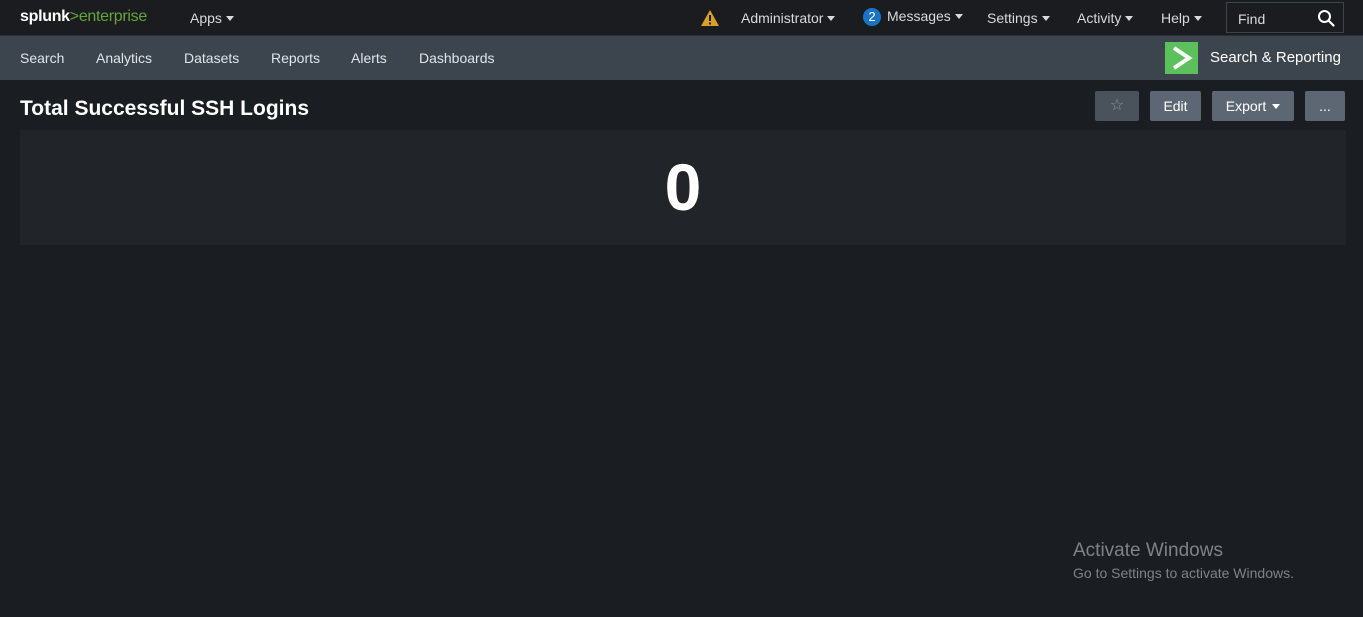  What do you see at coordinates (1275, 57) in the screenshot?
I see `app-title: Search & Reporting` at bounding box center [1275, 57].